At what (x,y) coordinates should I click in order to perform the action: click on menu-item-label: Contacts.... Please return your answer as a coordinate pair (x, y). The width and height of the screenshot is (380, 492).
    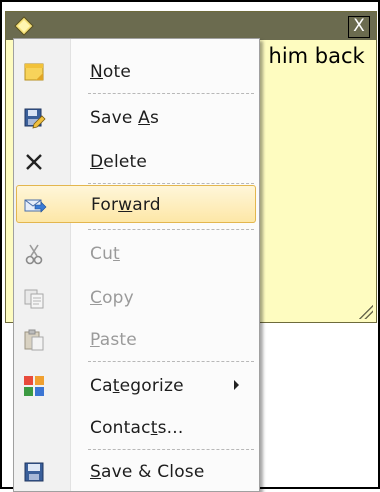
    Looking at the image, I should click on (137, 428).